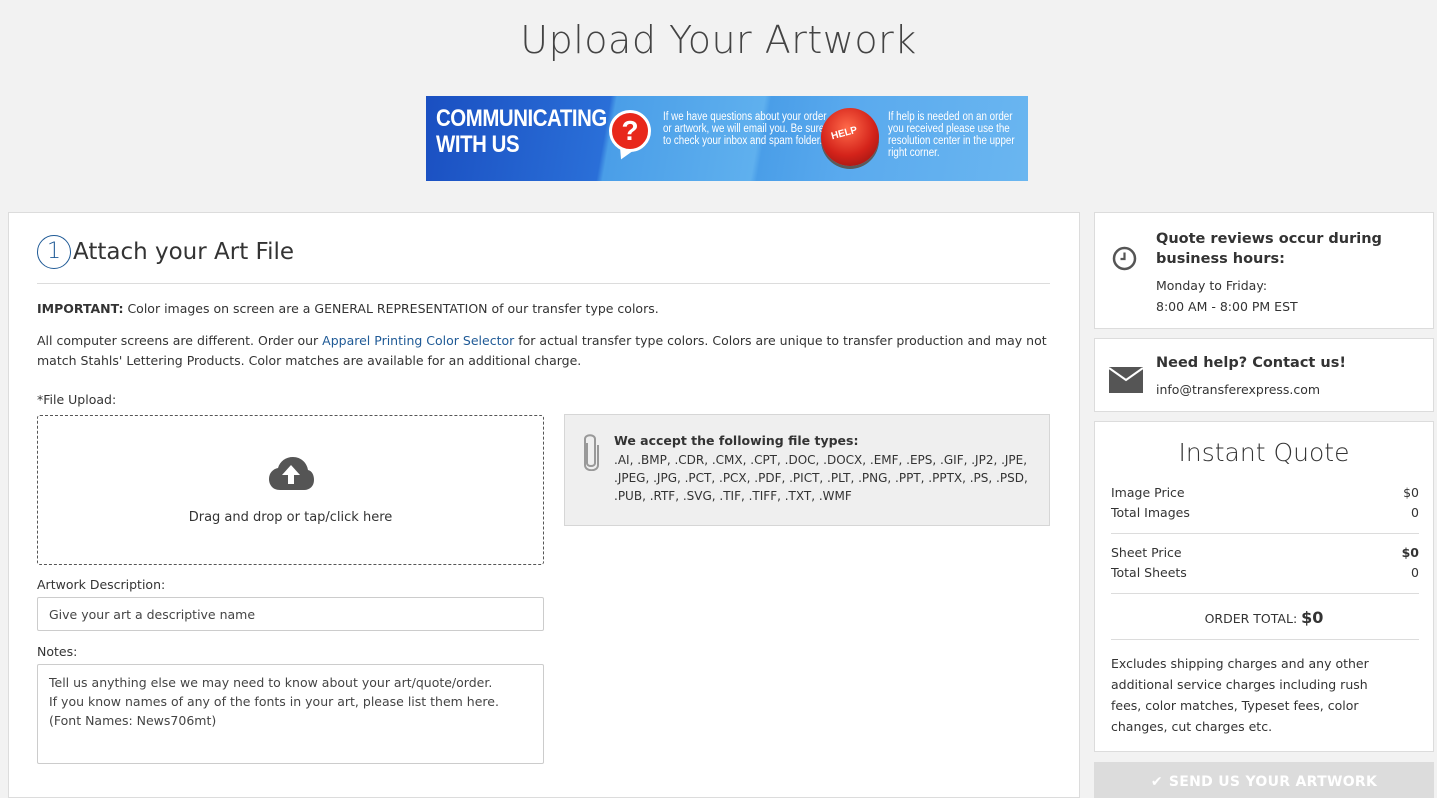  I want to click on image-price-label: Image Price, so click(1148, 492).